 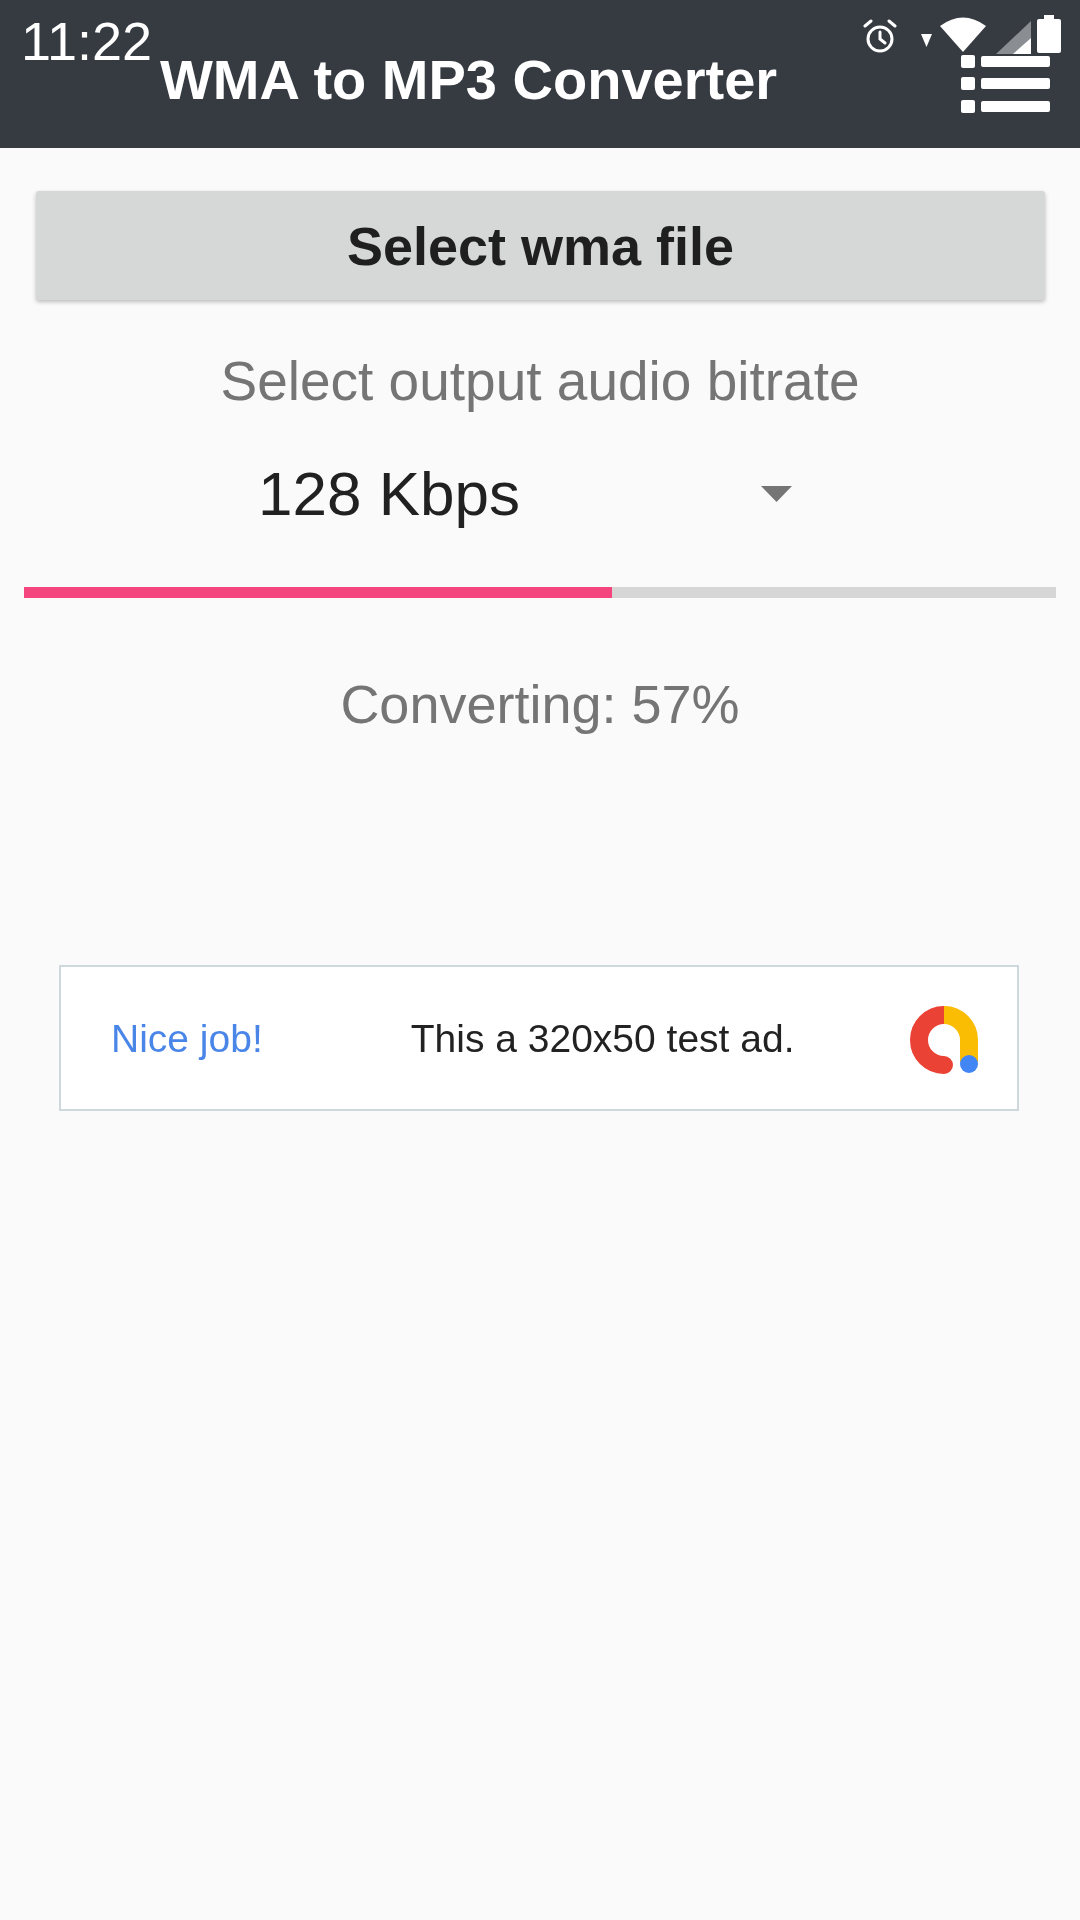 What do you see at coordinates (469, 80) in the screenshot?
I see `app-title: WMA to MP3 Converter` at bounding box center [469, 80].